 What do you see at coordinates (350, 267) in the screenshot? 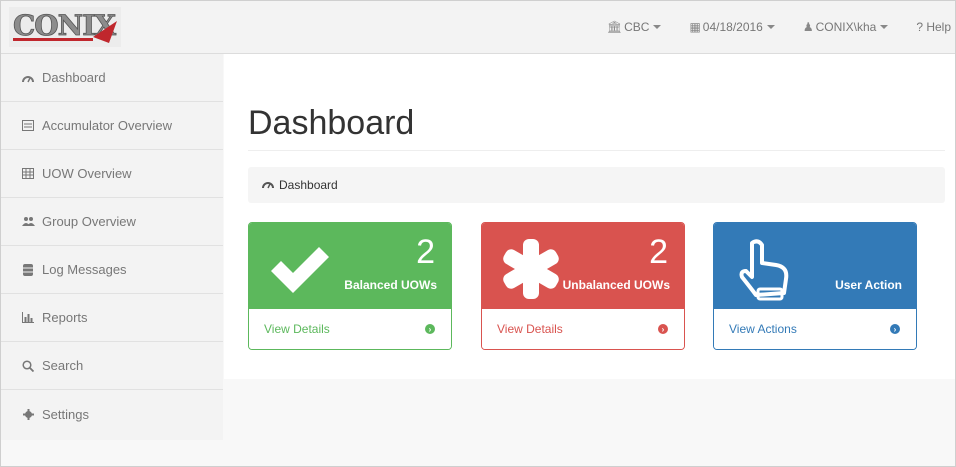
I see `panel-heading: 2 Balanced UOWs` at bounding box center [350, 267].